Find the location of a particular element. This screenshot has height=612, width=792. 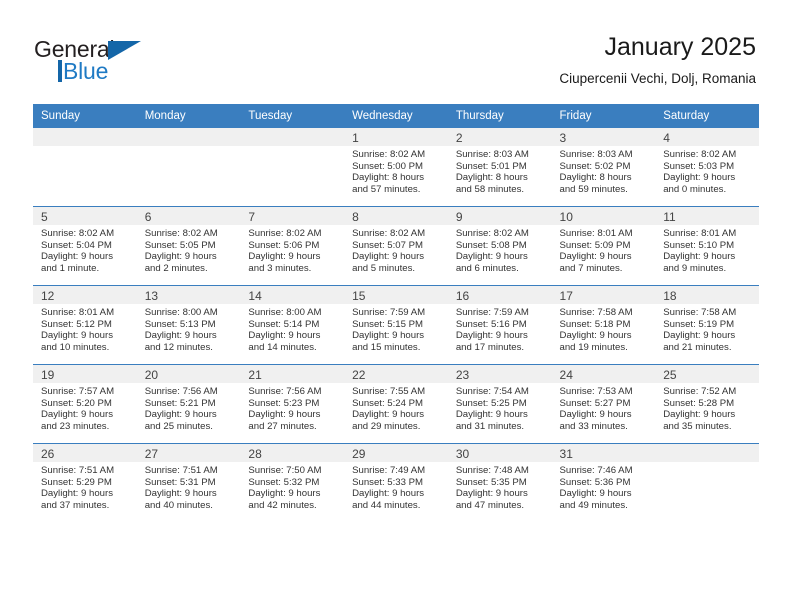

daylight-duration-line2: and 12 minutes. is located at coordinates (178, 347).